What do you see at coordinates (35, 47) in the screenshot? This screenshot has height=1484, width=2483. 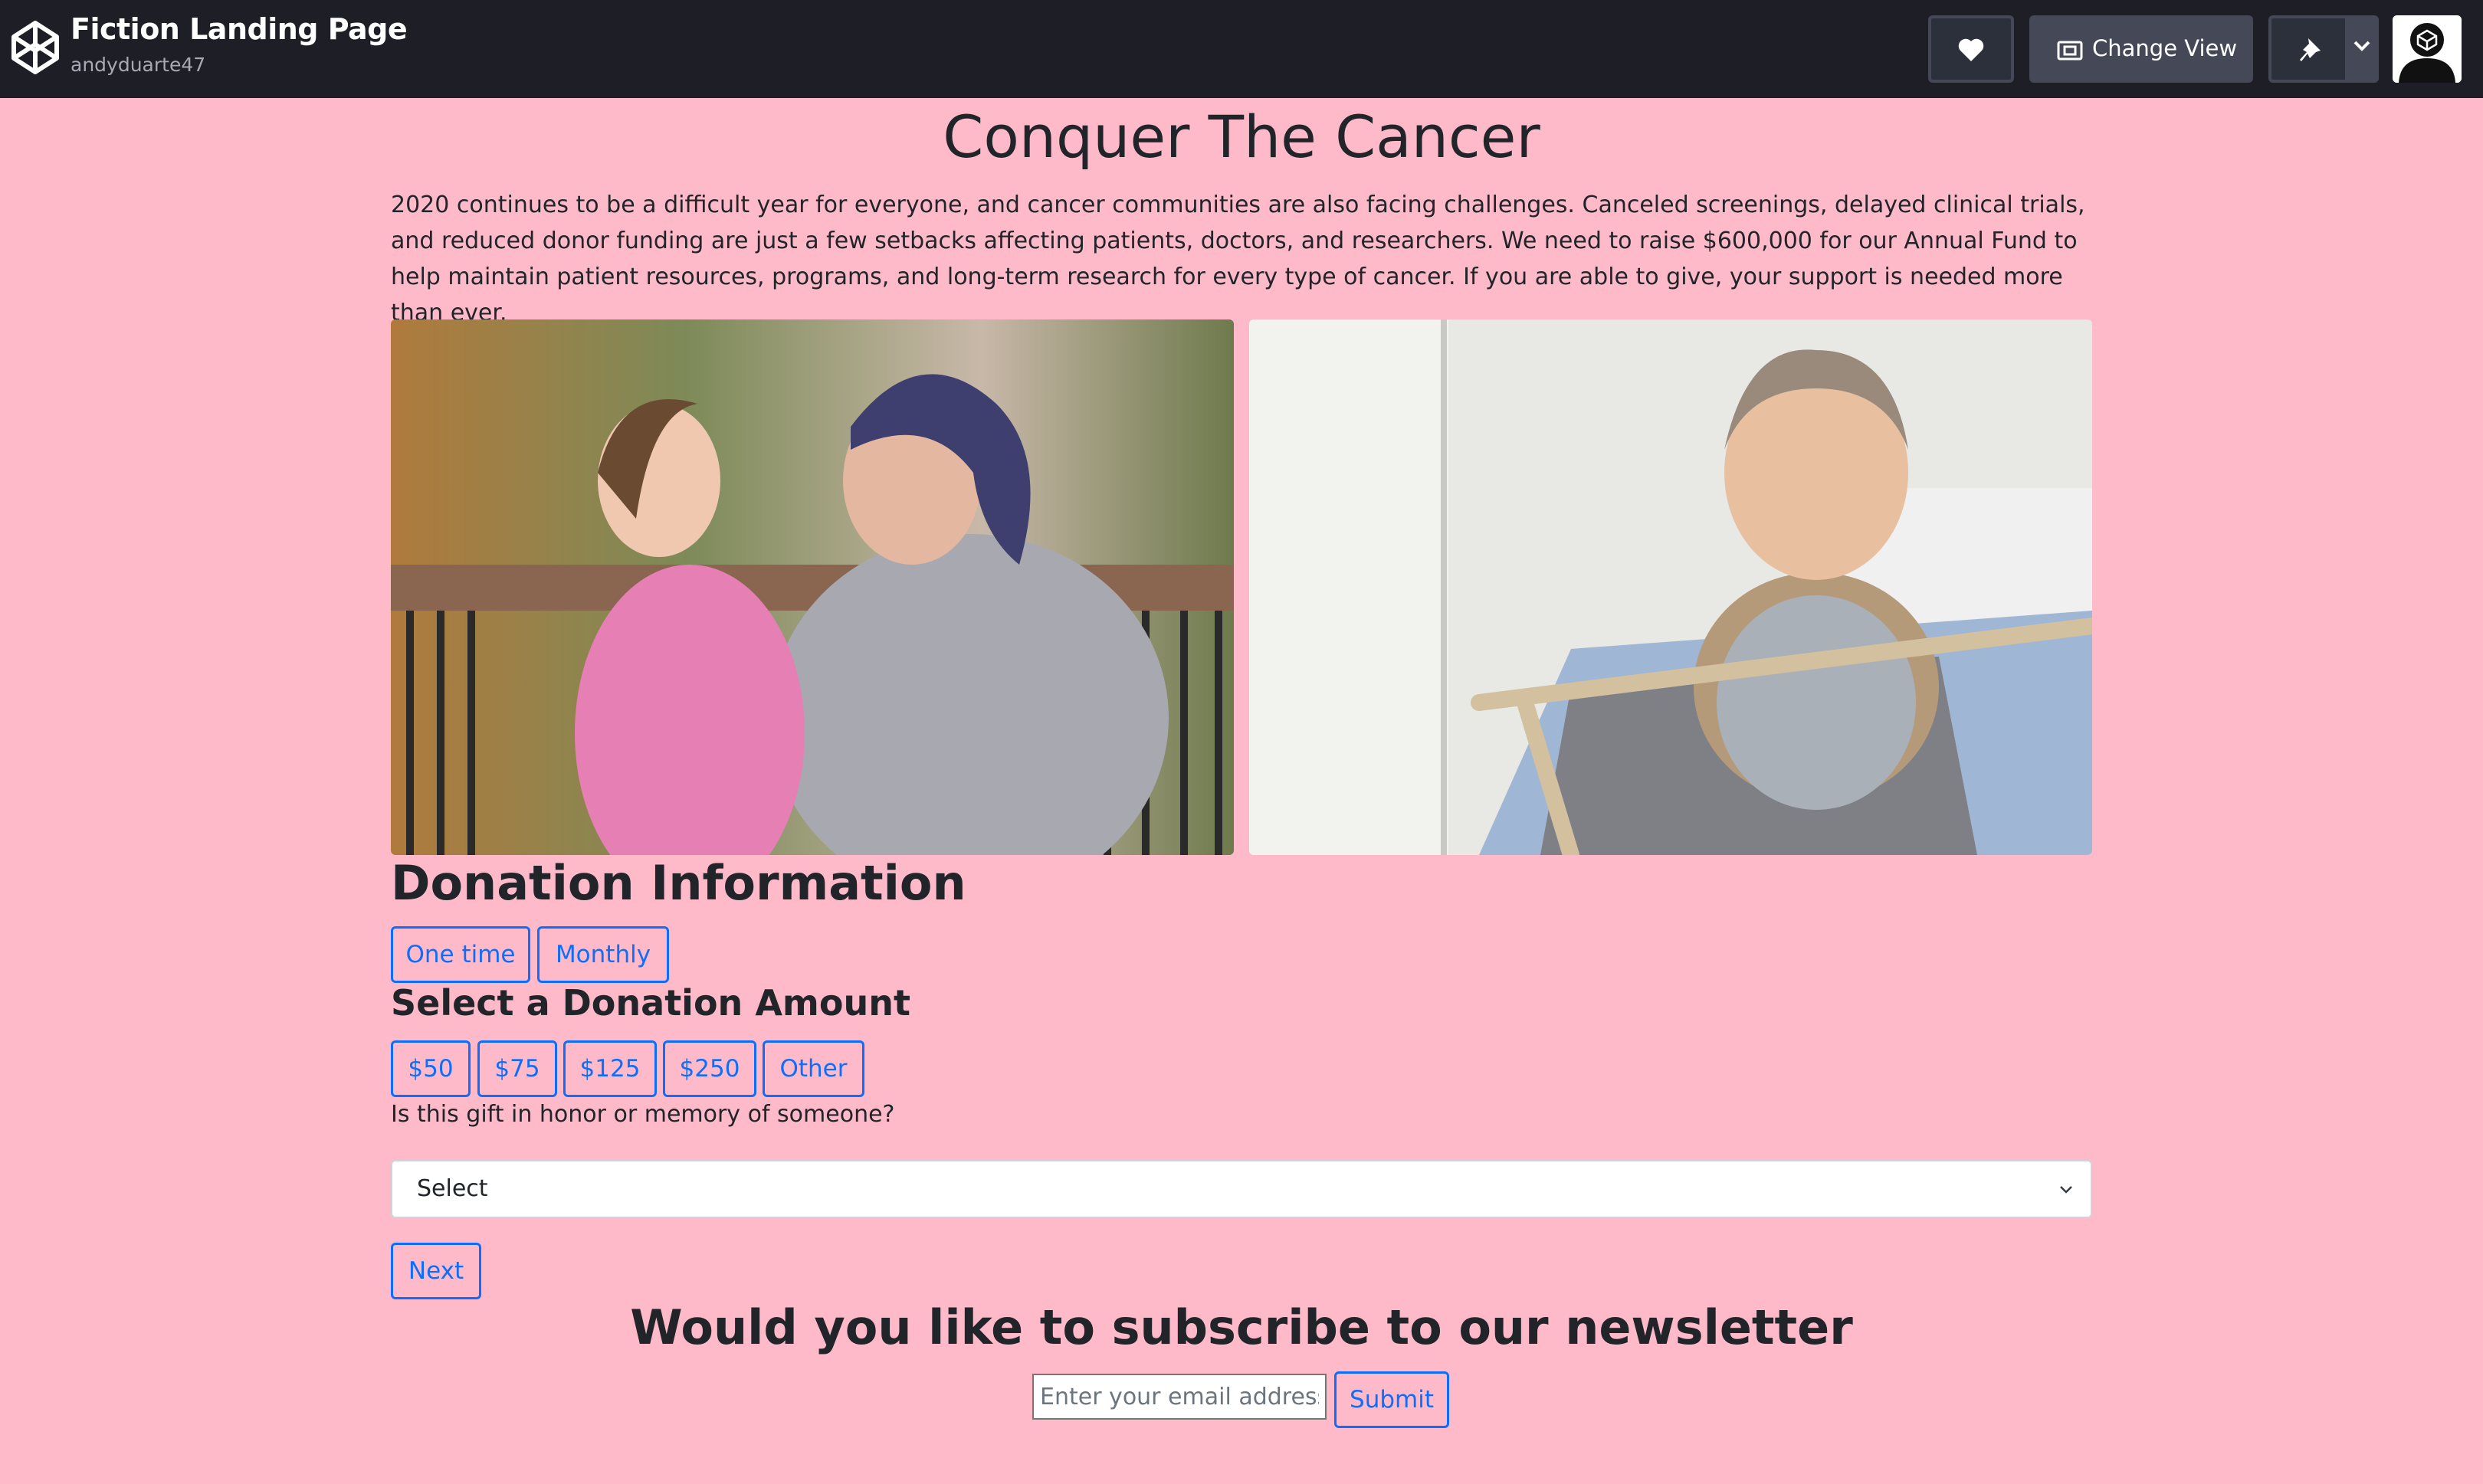 I see `codepen-logo-icon` at bounding box center [35, 47].